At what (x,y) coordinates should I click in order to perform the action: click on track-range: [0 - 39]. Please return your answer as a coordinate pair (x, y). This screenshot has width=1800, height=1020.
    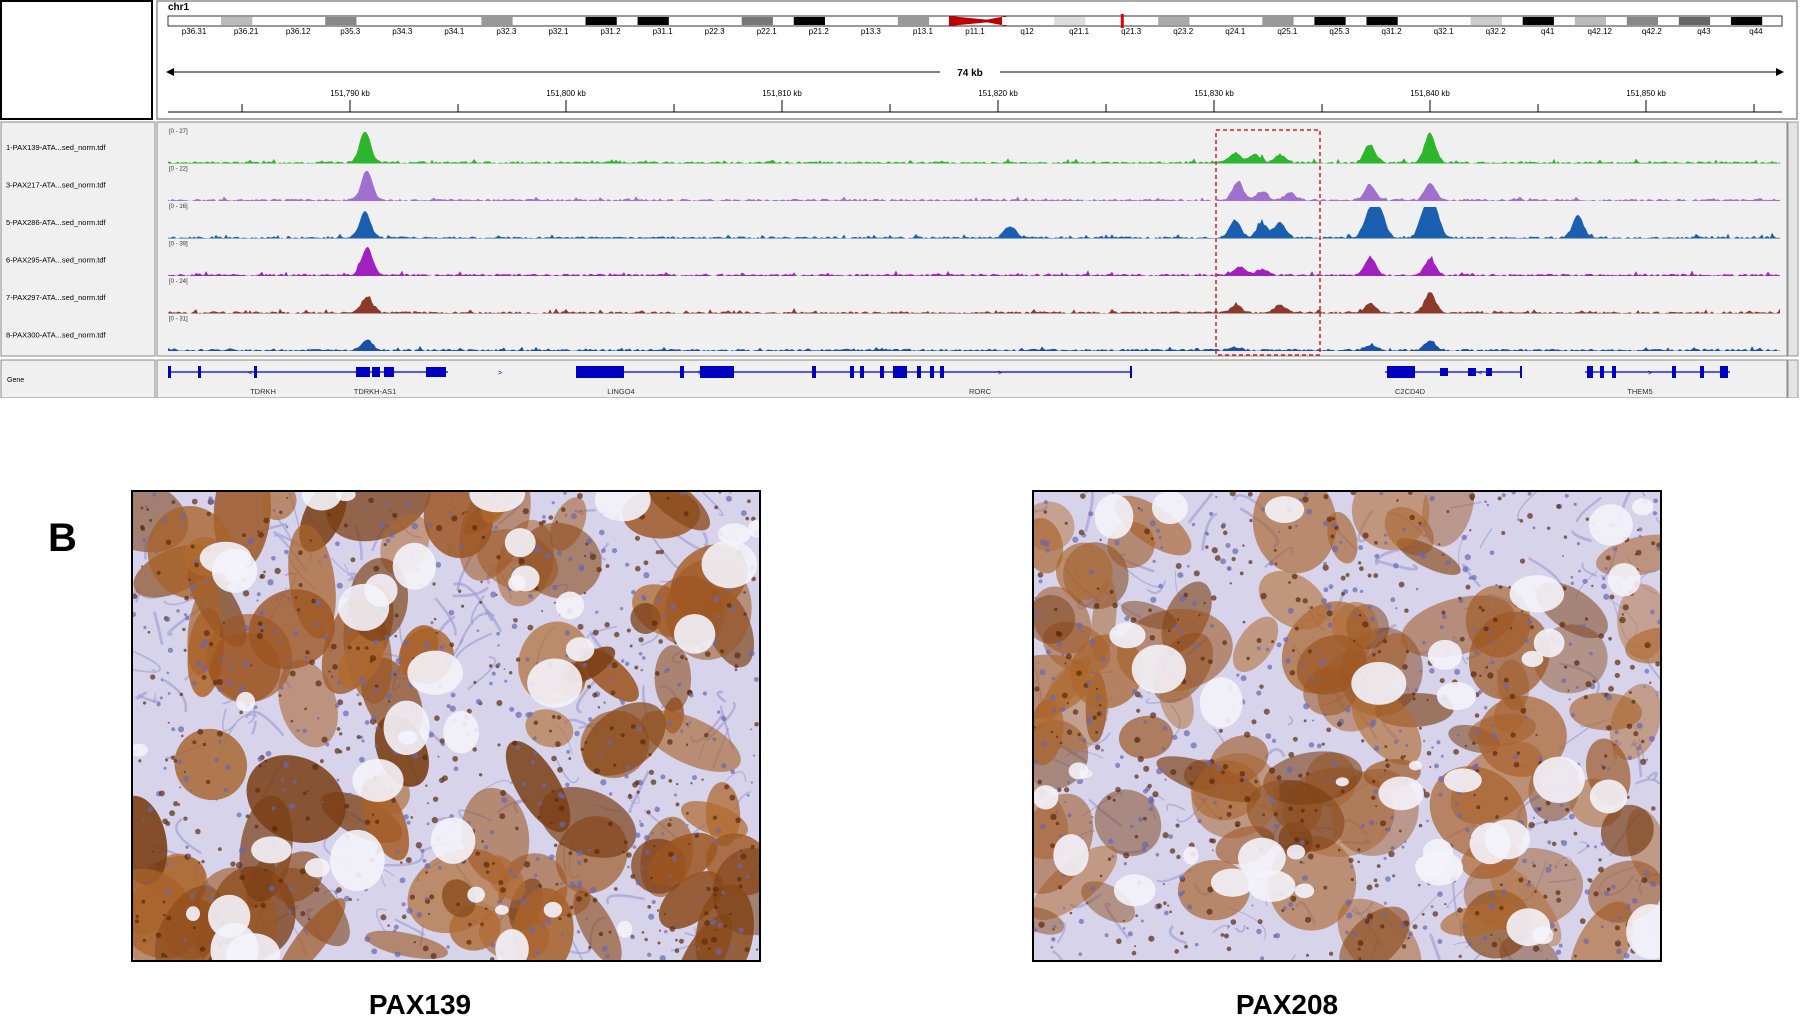
    Looking at the image, I should click on (178, 245).